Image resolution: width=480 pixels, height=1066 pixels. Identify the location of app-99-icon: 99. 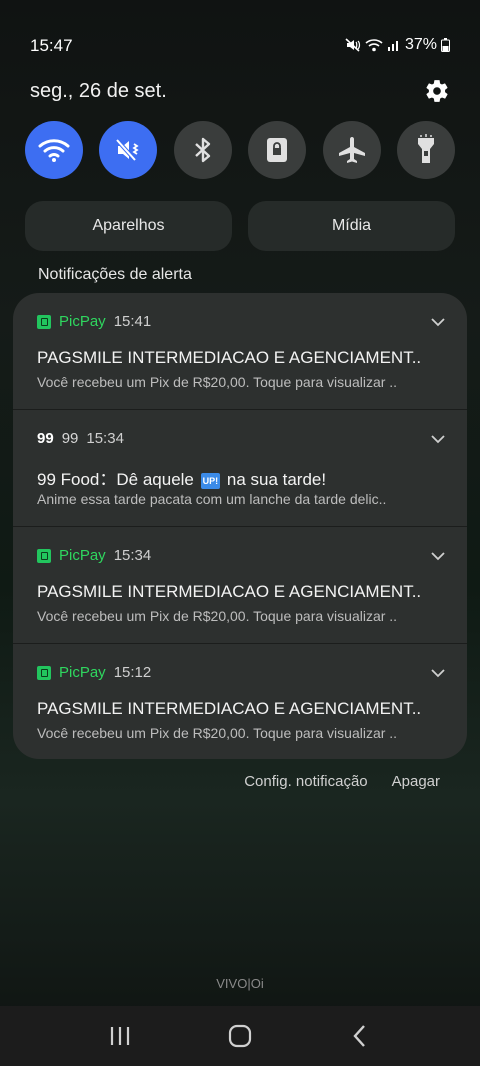
(45, 438).